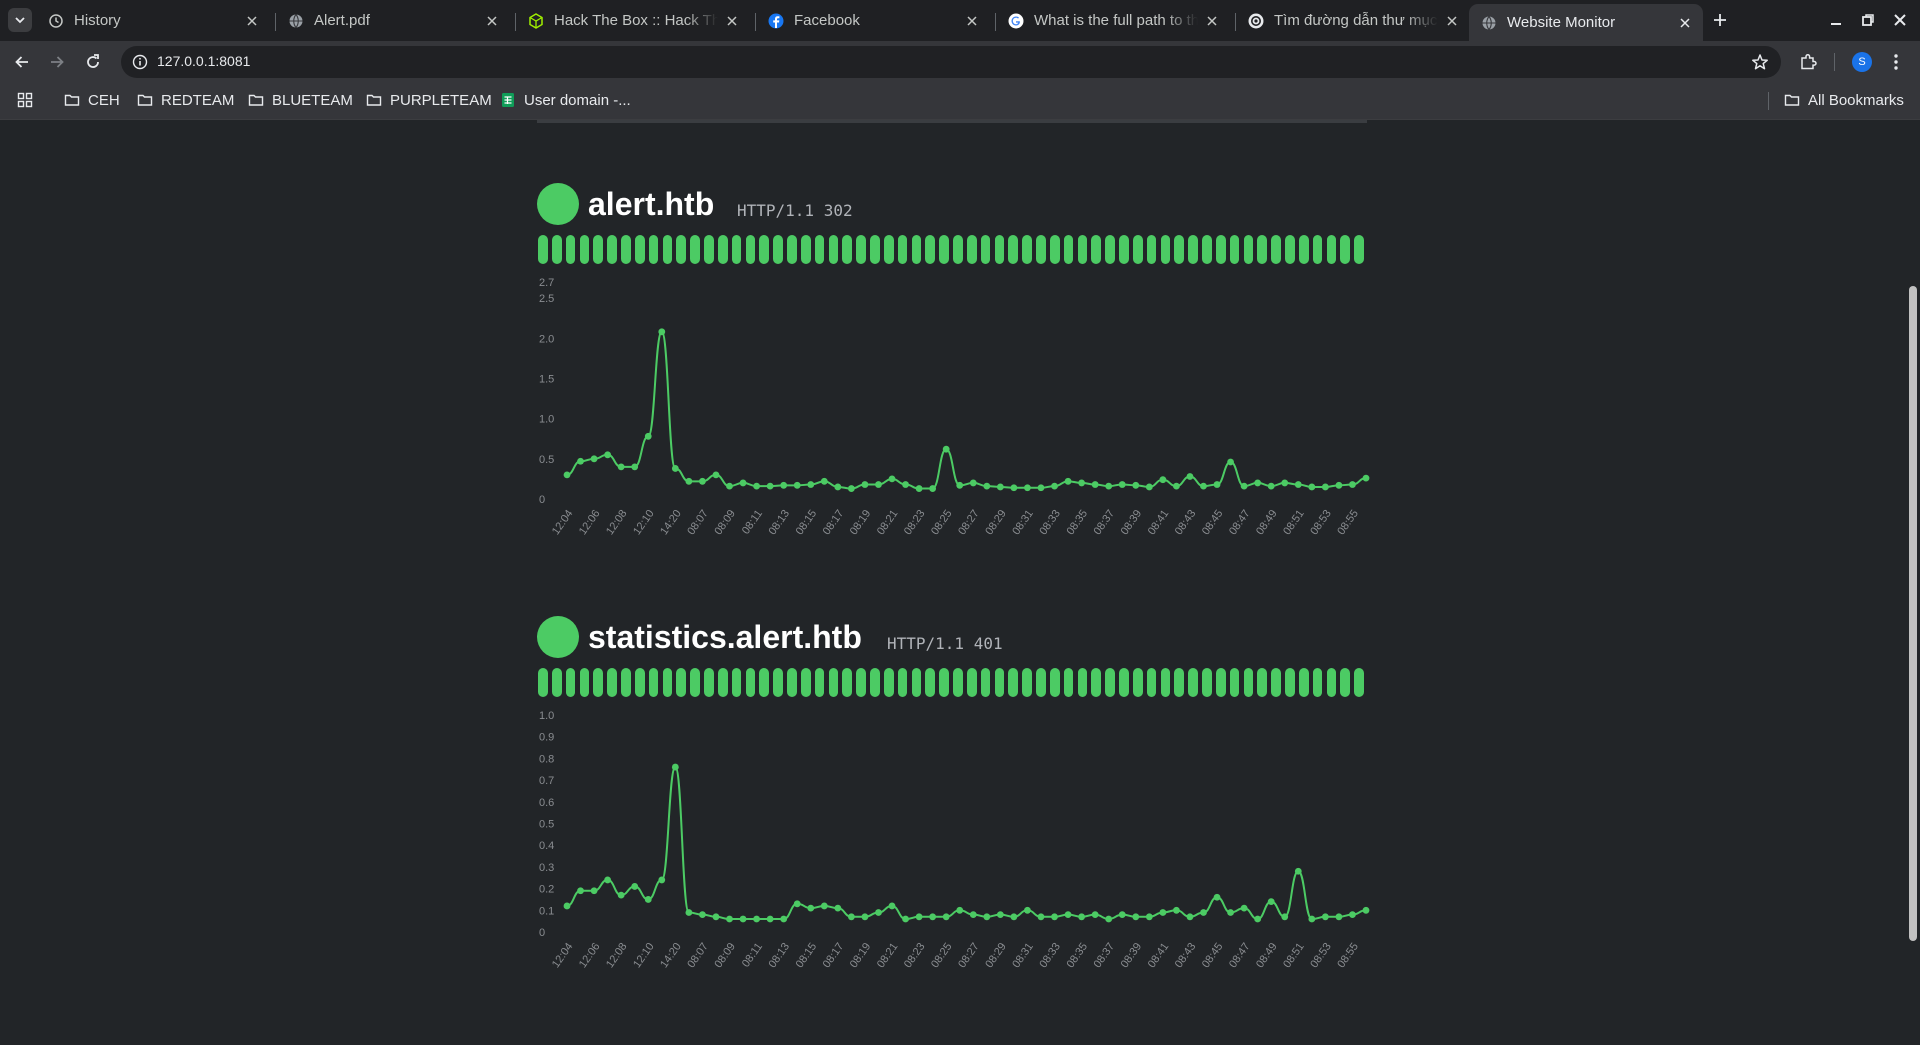 The width and height of the screenshot is (1920, 1045). What do you see at coordinates (22, 62) in the screenshot?
I see `back-arrow-icon` at bounding box center [22, 62].